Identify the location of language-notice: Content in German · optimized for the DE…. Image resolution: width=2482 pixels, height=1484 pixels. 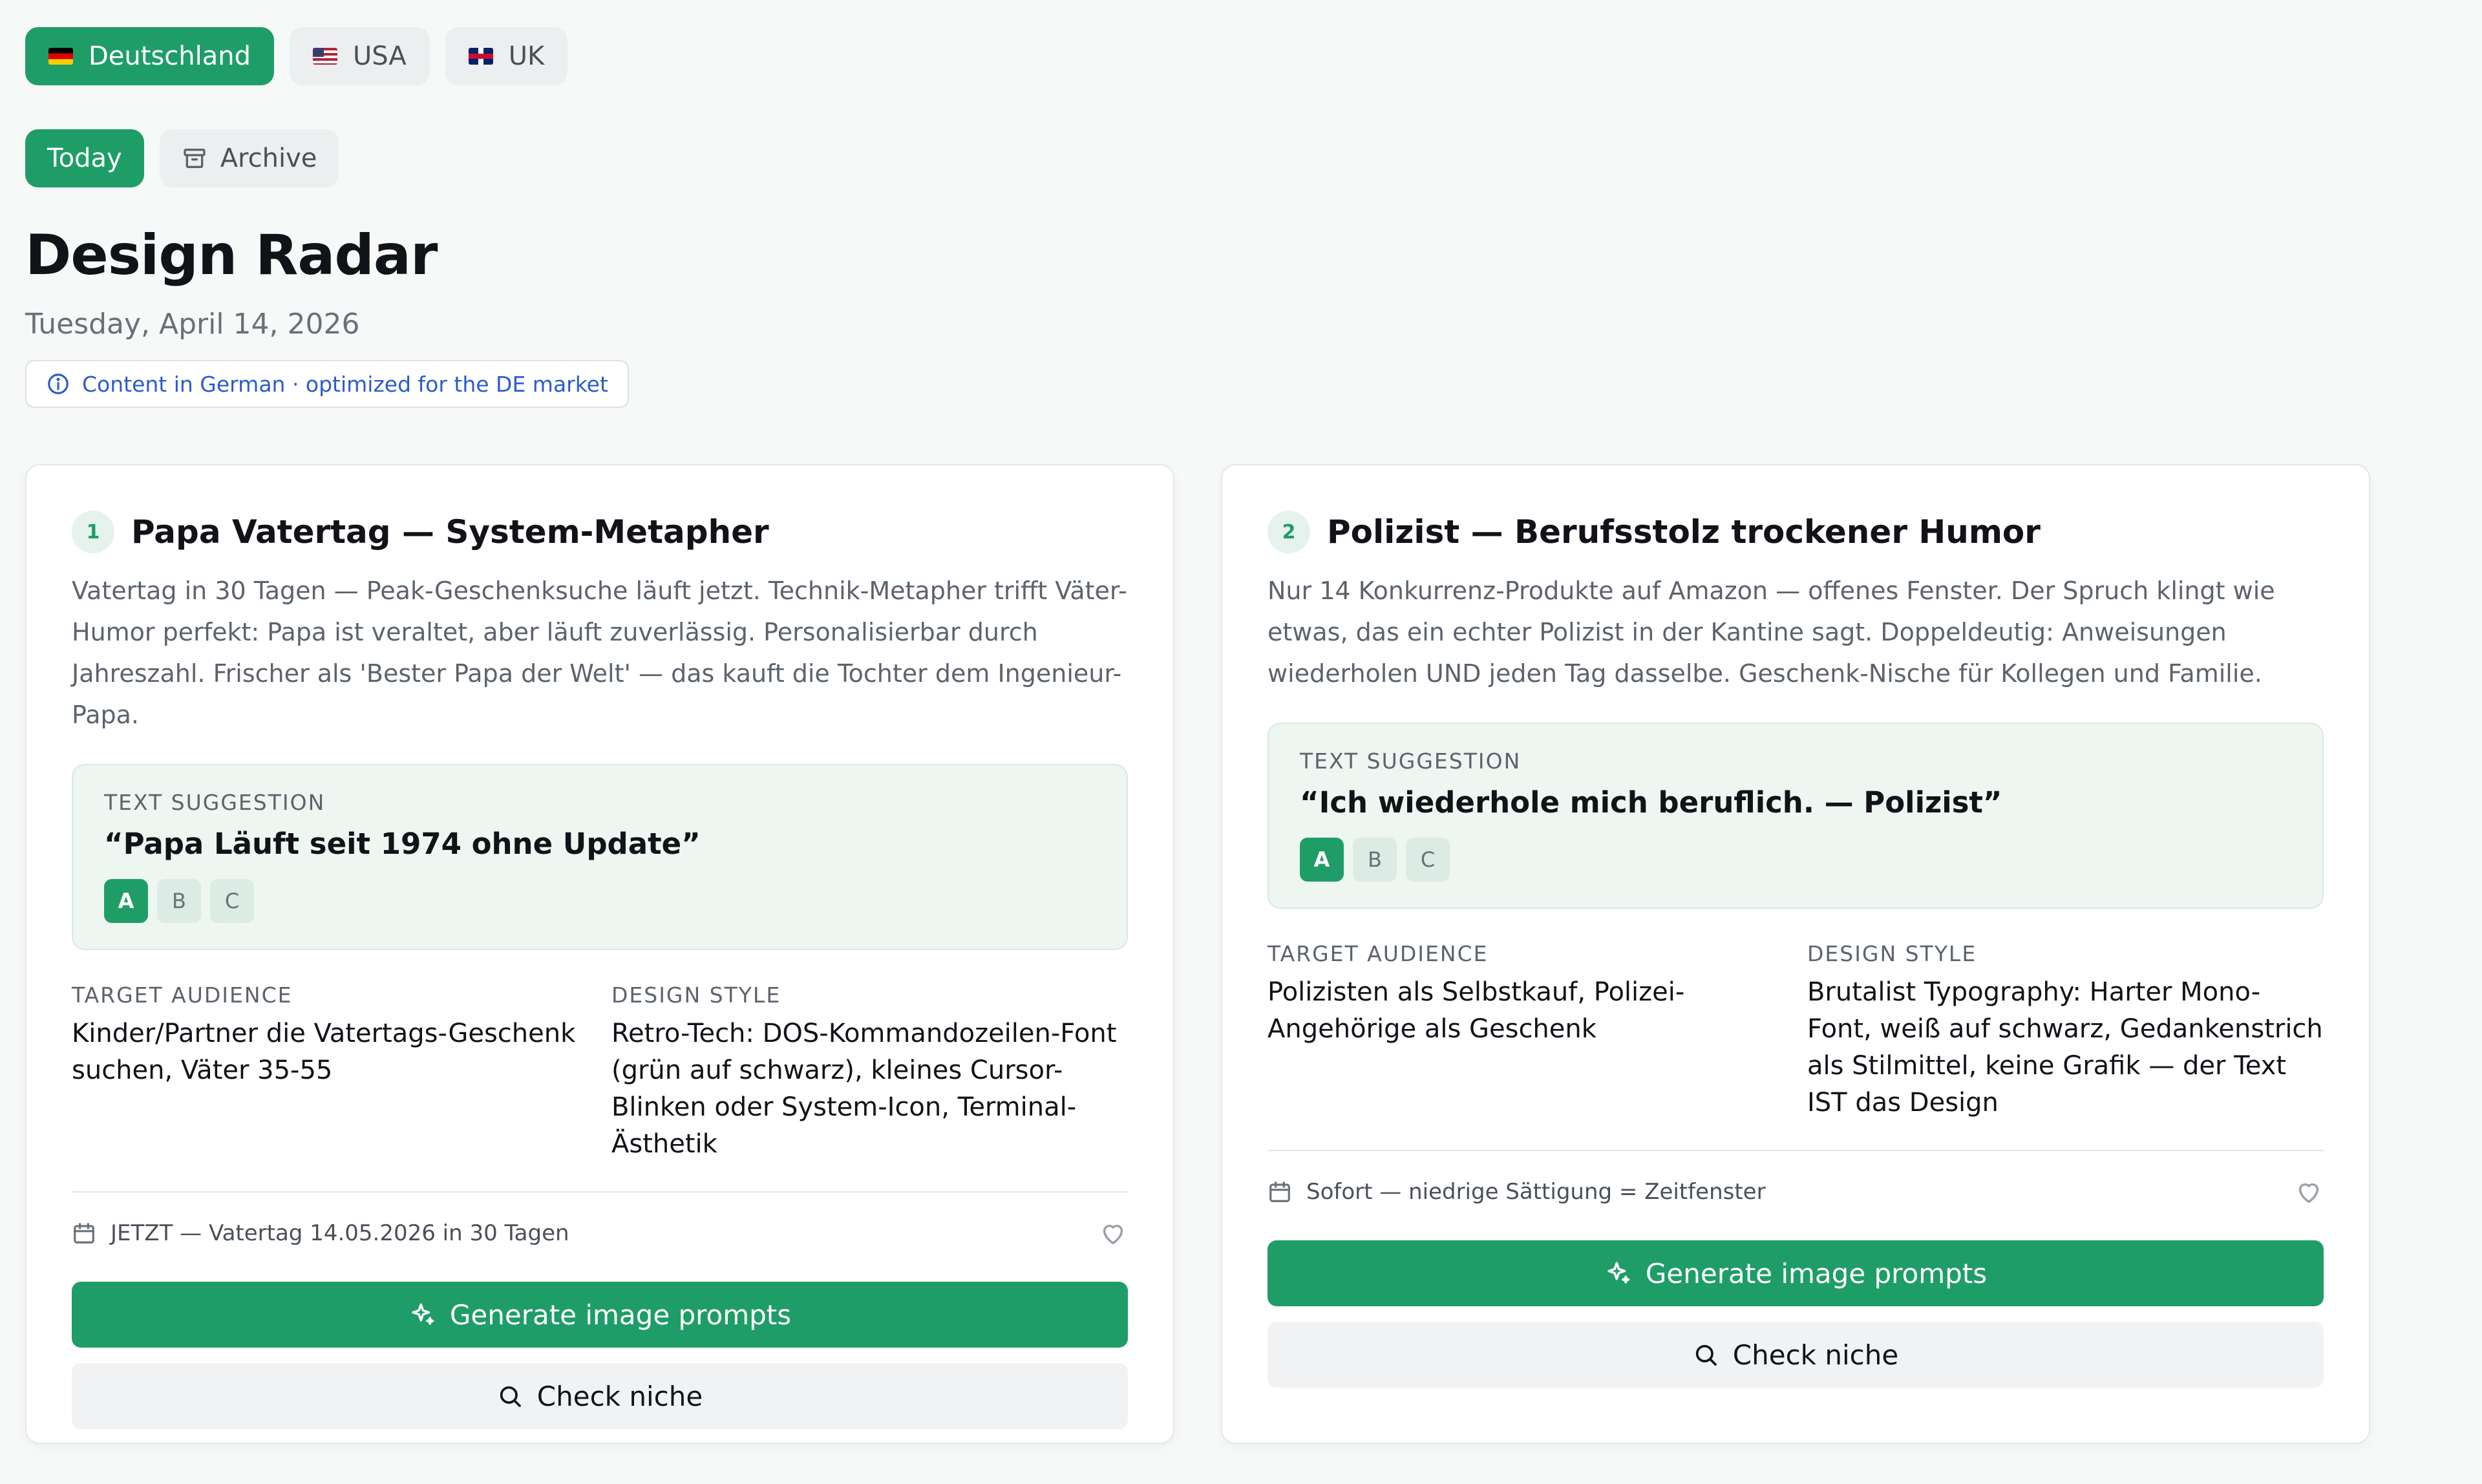
(327, 384).